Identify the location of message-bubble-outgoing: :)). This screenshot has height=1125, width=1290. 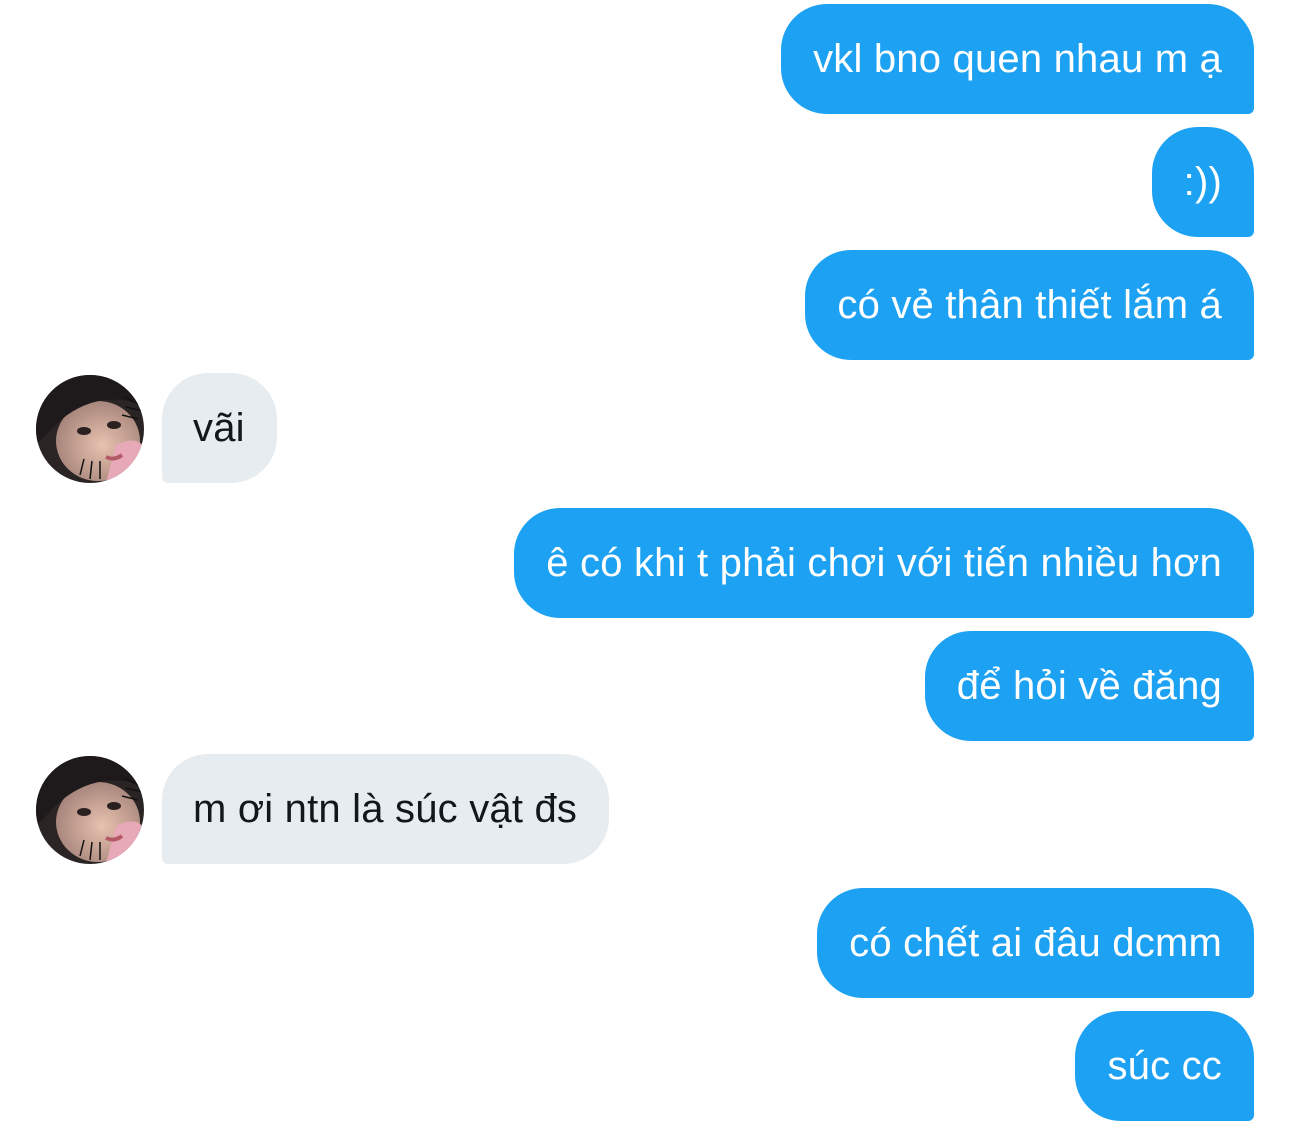
(1202, 182).